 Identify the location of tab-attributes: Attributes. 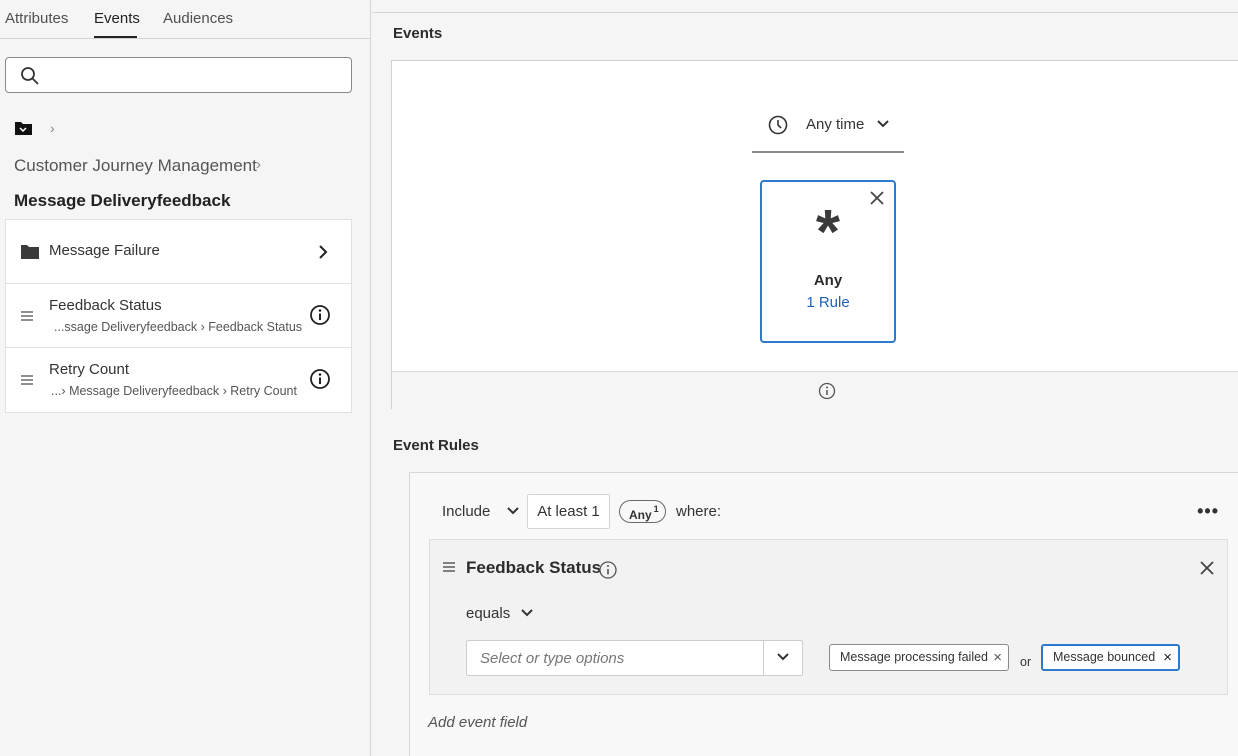
(36, 18).